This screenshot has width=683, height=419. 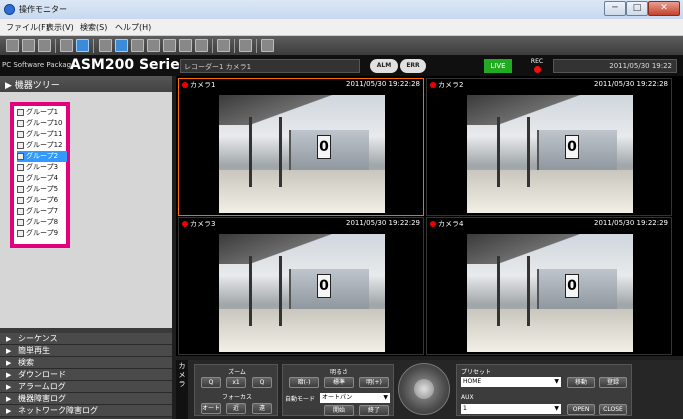 I want to click on menu-file: ファイル(F), so click(x=27, y=27).